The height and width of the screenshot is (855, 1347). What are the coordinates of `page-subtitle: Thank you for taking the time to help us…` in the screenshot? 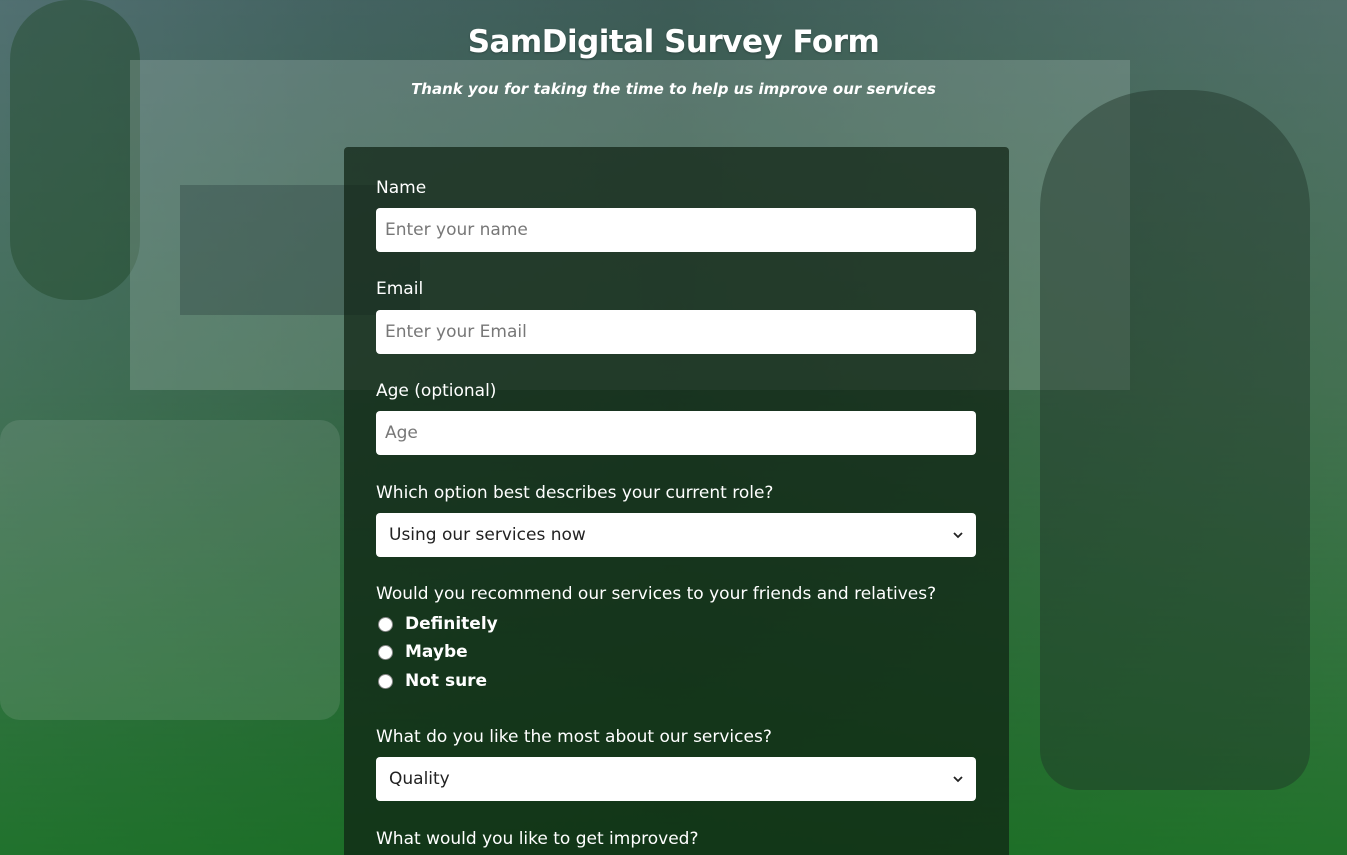 It's located at (673, 89).